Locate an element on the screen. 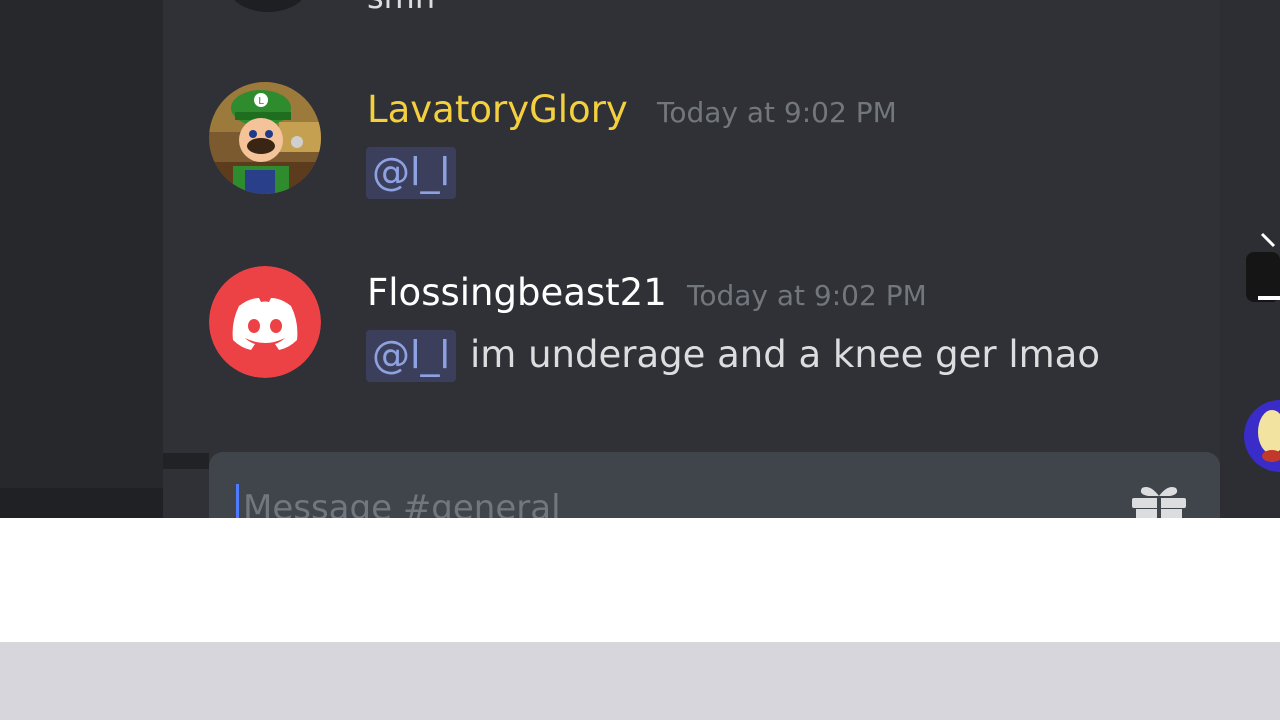 This screenshot has height=720, width=1280. previous-message-text: smh is located at coordinates (401, 8).